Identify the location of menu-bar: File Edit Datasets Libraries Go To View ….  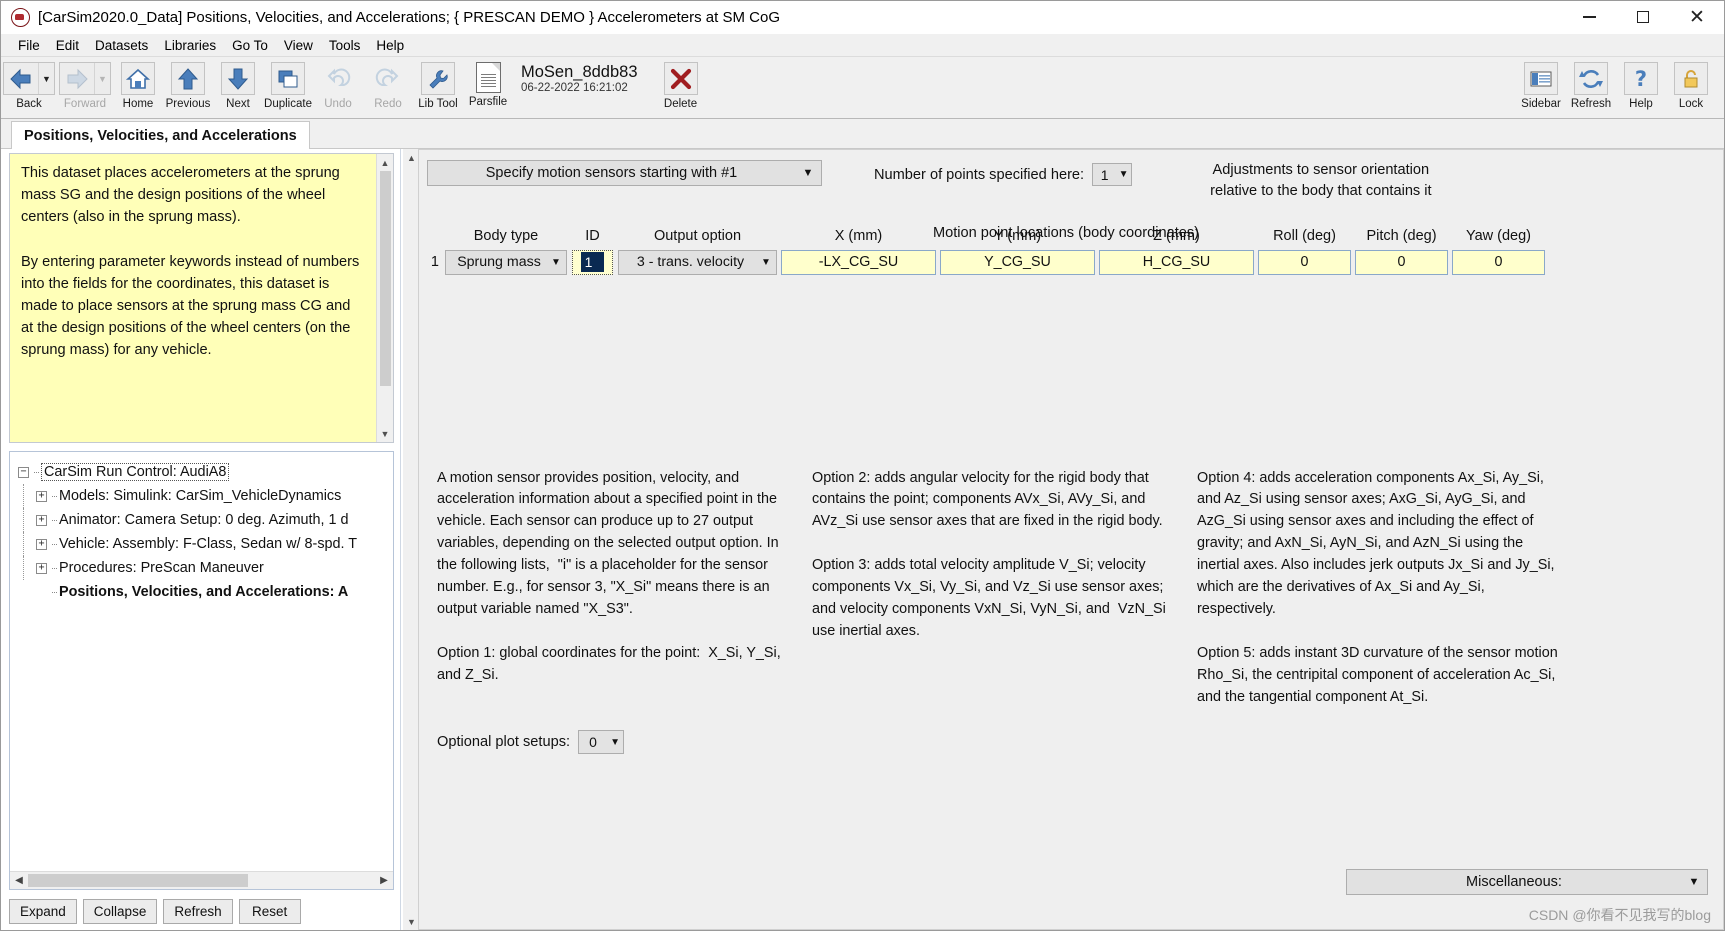
(862, 45).